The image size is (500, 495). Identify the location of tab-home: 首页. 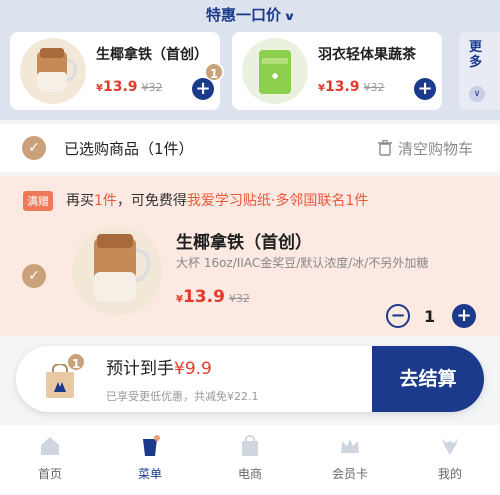
(50, 460).